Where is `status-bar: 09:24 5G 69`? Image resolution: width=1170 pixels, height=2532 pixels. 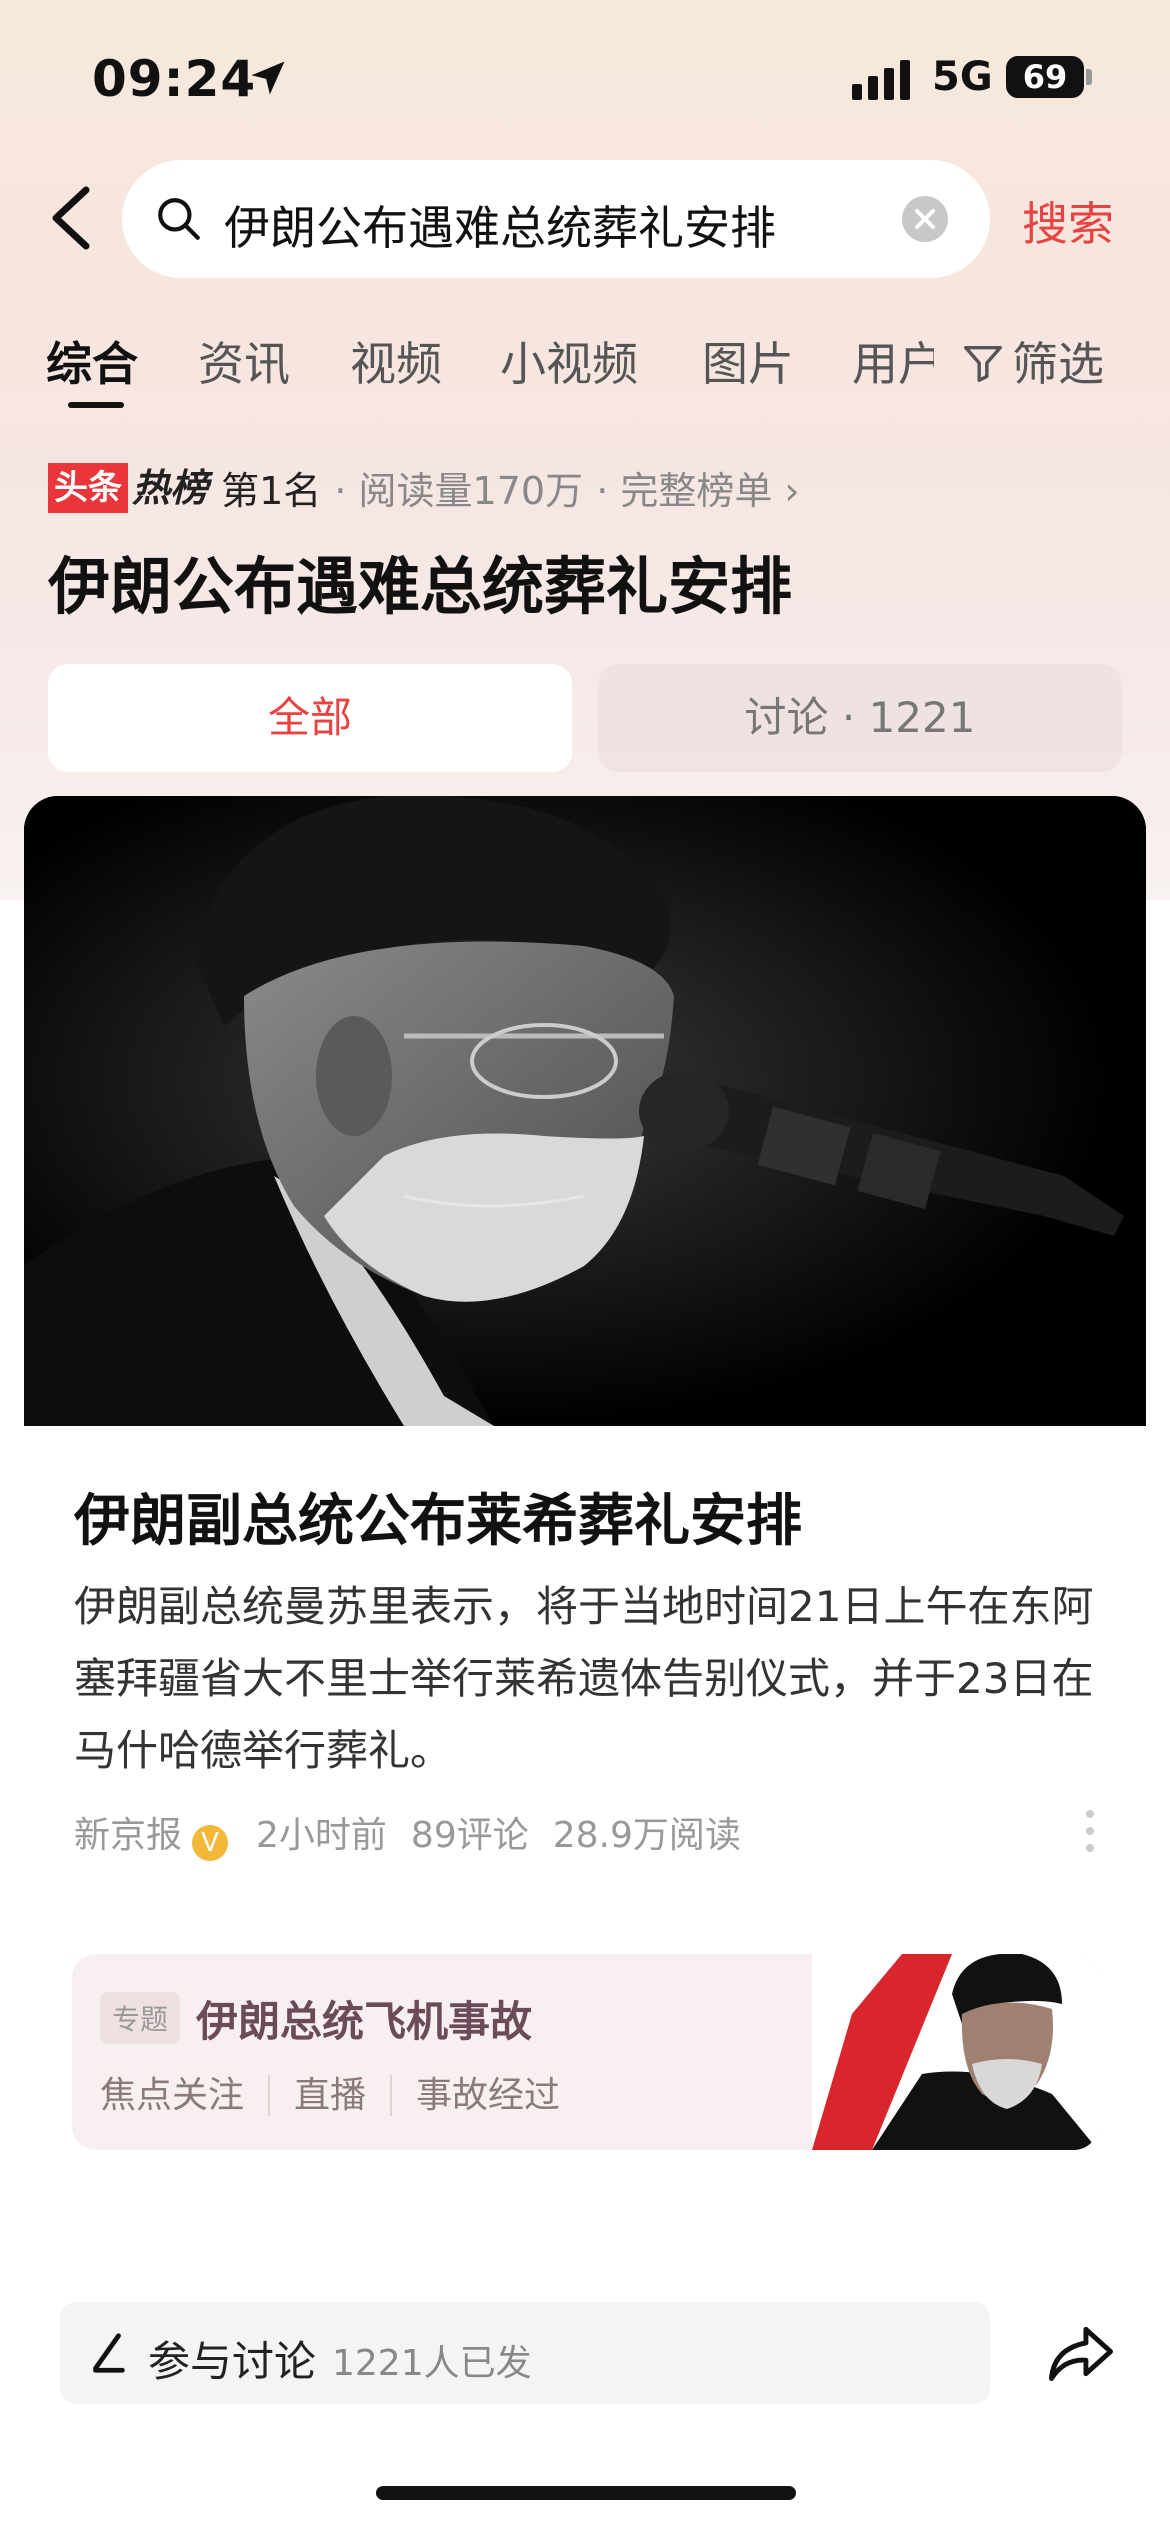
status-bar: 09:24 5G 69 is located at coordinates (585, 75).